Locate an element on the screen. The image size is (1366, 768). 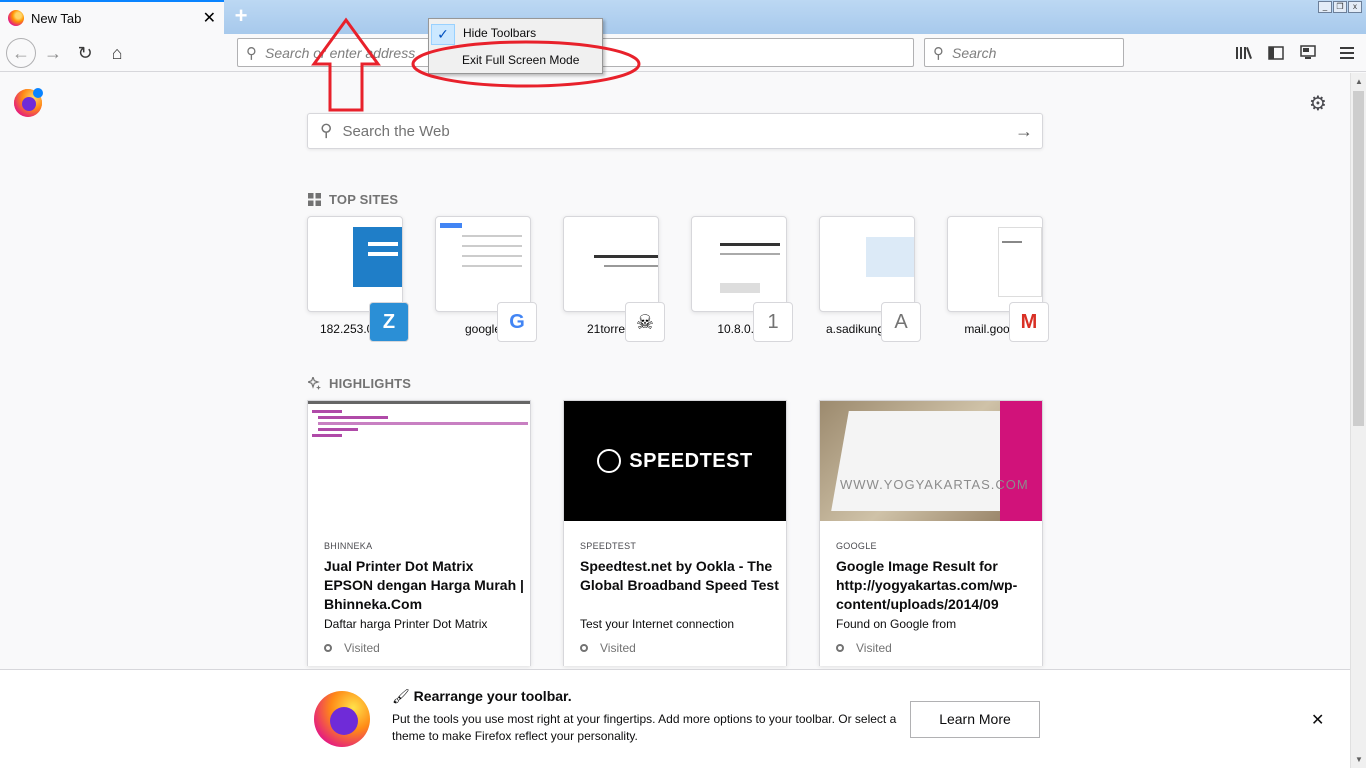
tab-close-icon: ✕ is located at coordinates (209, 18).